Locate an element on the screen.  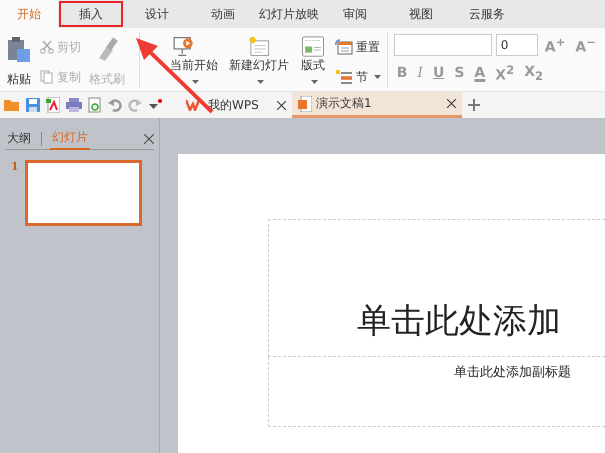
save-icon is located at coordinates (33, 105).